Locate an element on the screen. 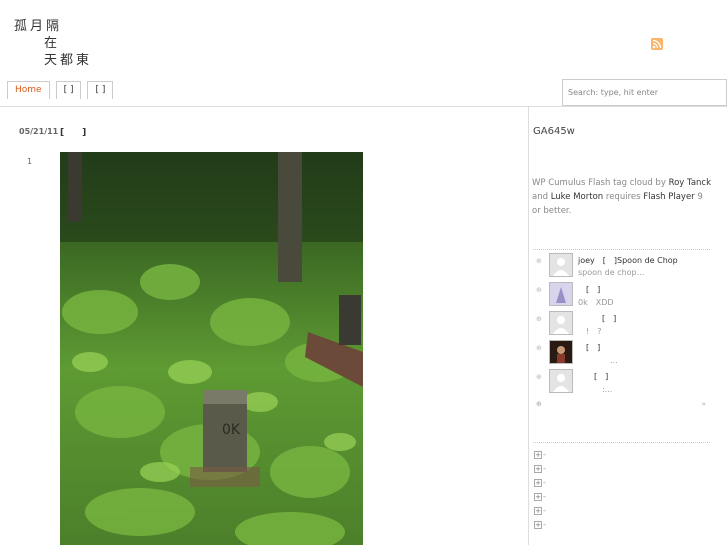 The image size is (727, 545). site-title-line3: 天都東 is located at coordinates (68, 60).